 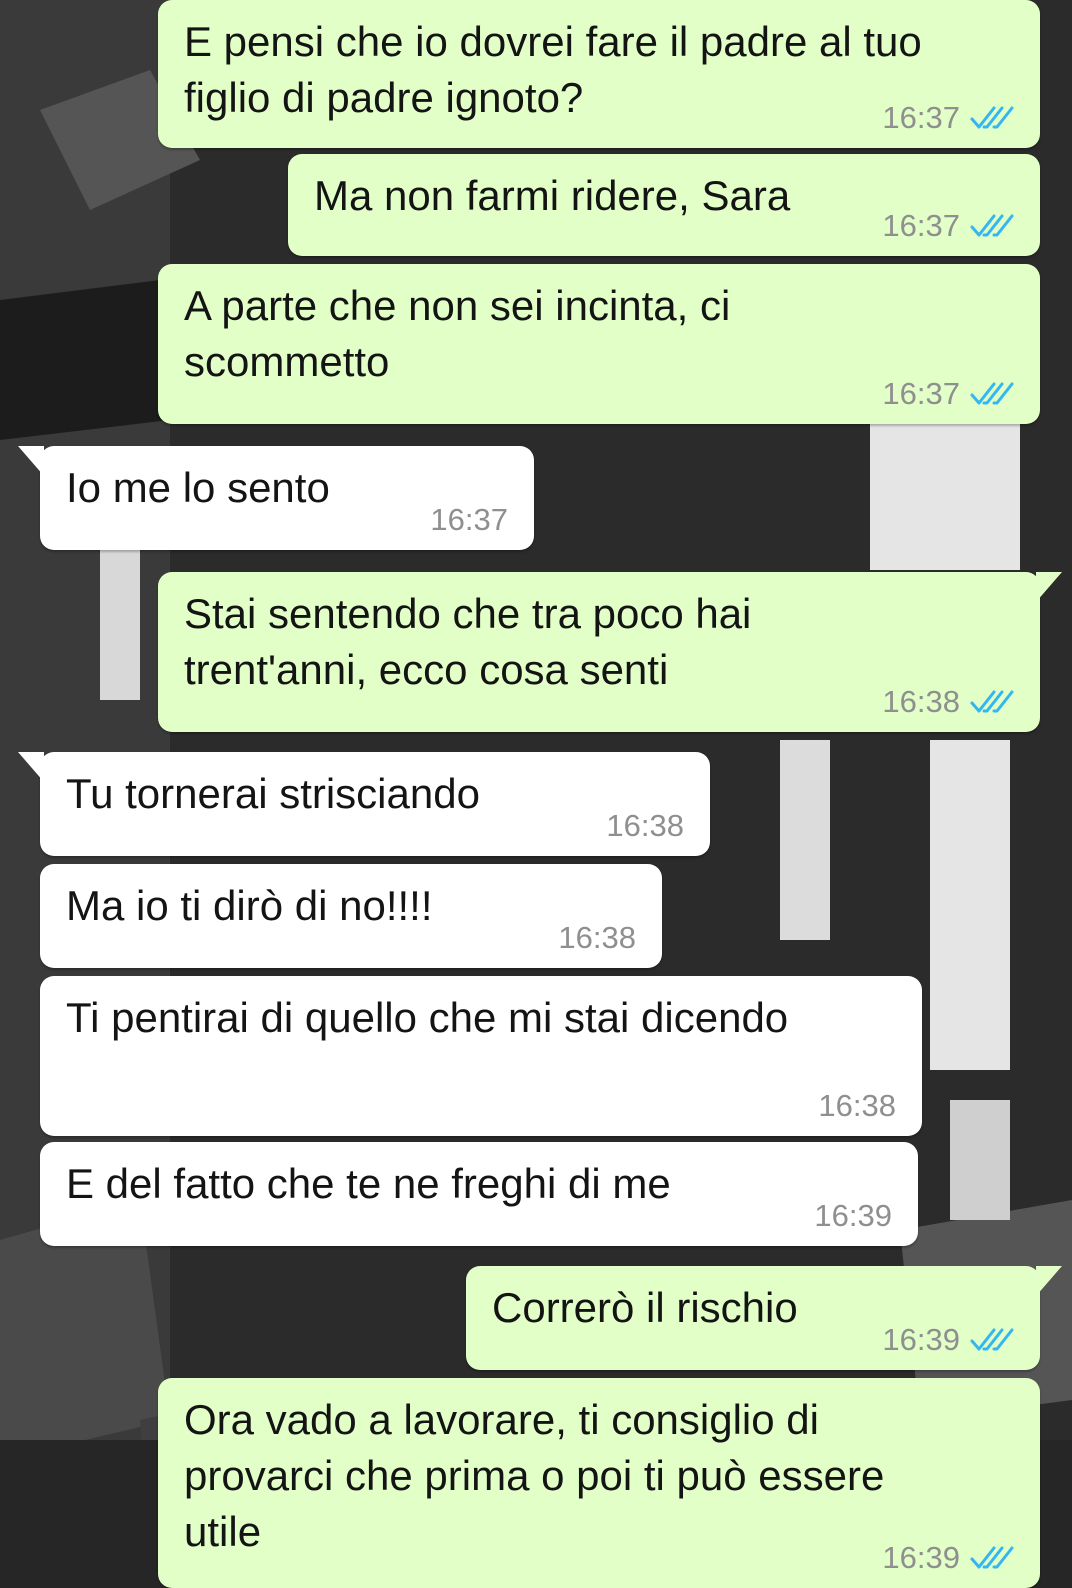 I want to click on outgoing-message-bubble: Ma non farmi ridere, Sara 16:37, so click(x=664, y=205).